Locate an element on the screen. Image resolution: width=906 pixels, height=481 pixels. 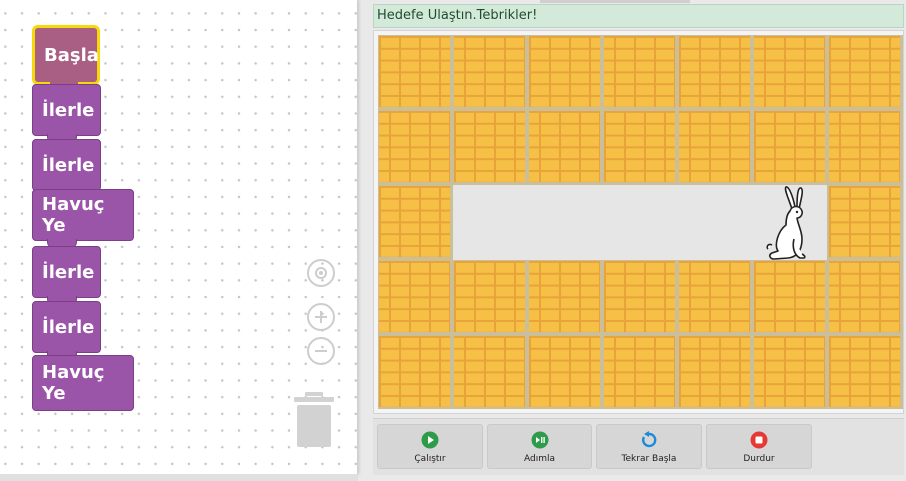
run-button: Çalıştır is located at coordinates (430, 446).